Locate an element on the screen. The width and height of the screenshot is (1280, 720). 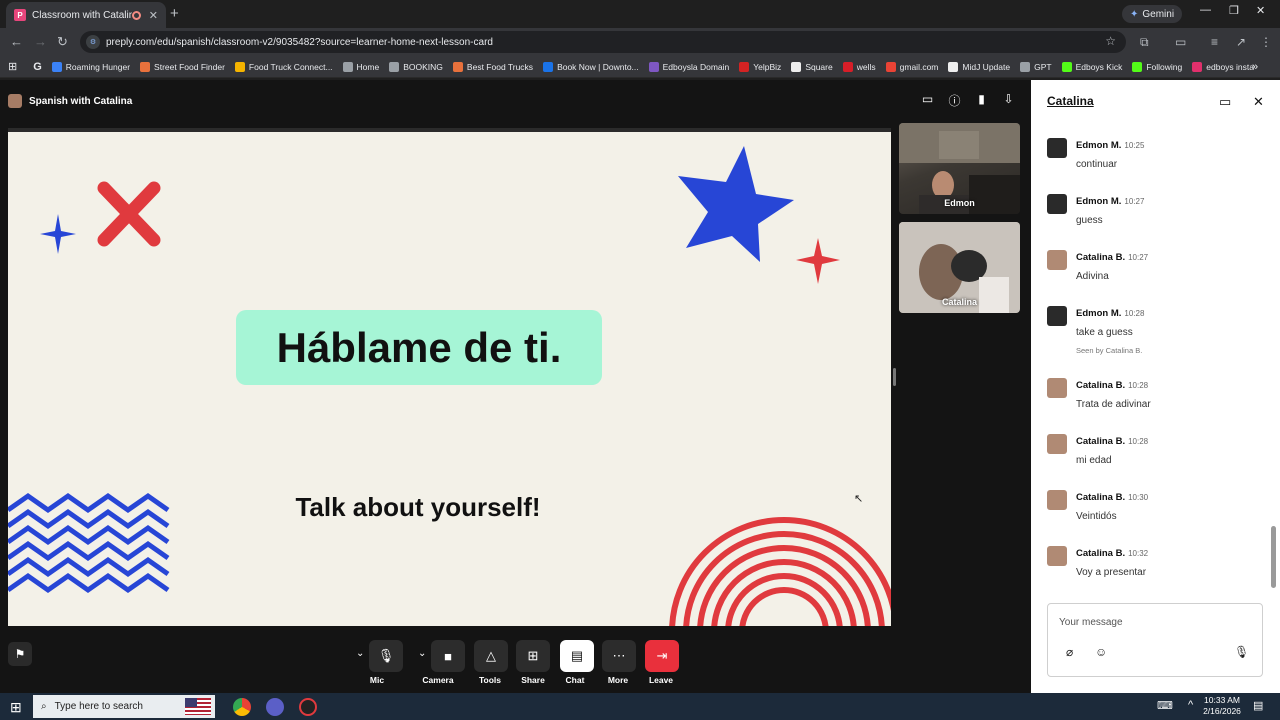
bookmark-item: Home is located at coordinates (360, 66).